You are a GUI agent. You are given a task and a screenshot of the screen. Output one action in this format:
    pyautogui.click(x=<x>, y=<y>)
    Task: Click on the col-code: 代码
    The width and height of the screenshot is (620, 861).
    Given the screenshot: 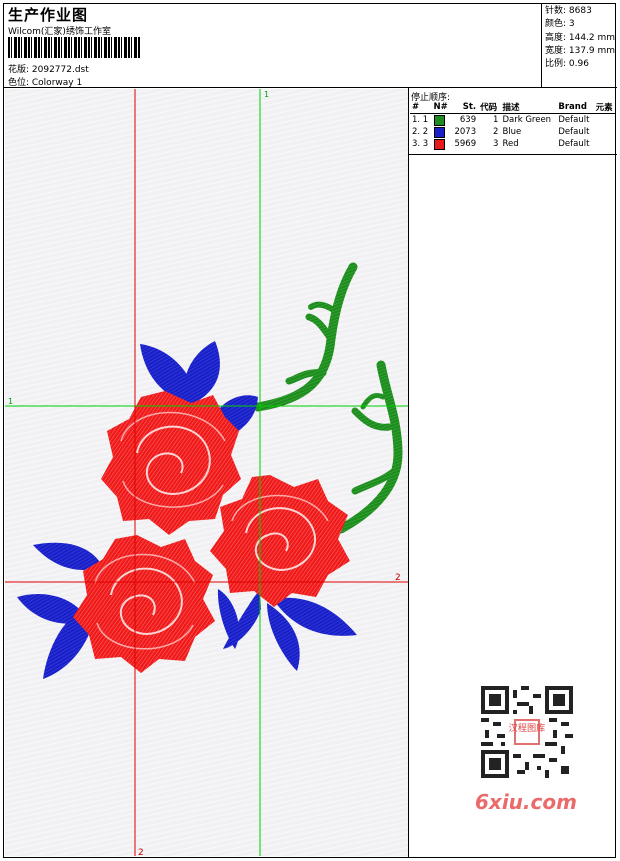 What is the action you would take?
    pyautogui.click(x=489, y=107)
    